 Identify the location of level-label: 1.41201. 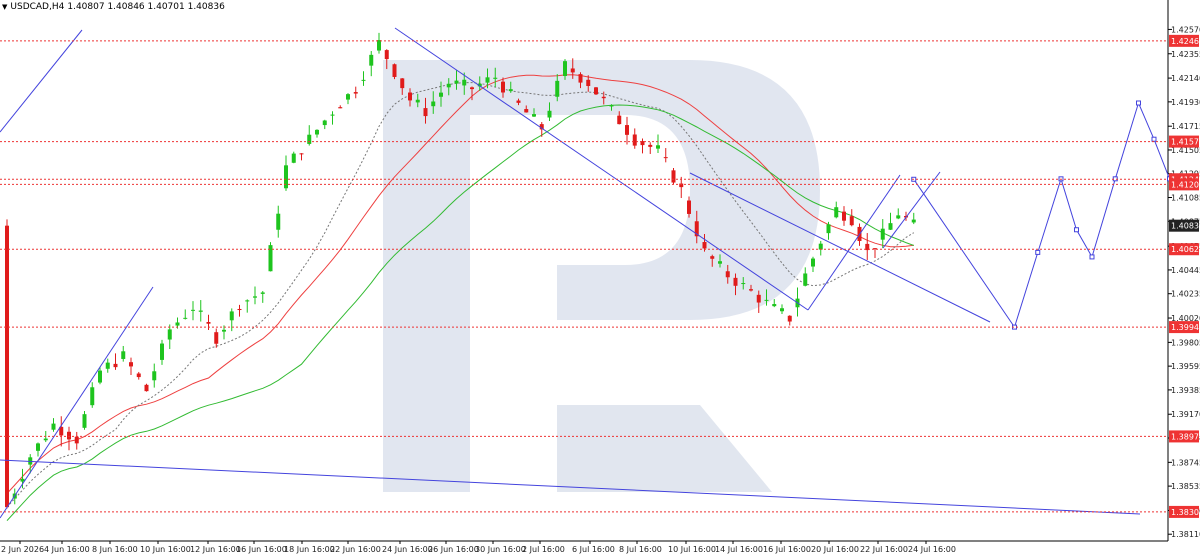
(1185, 184).